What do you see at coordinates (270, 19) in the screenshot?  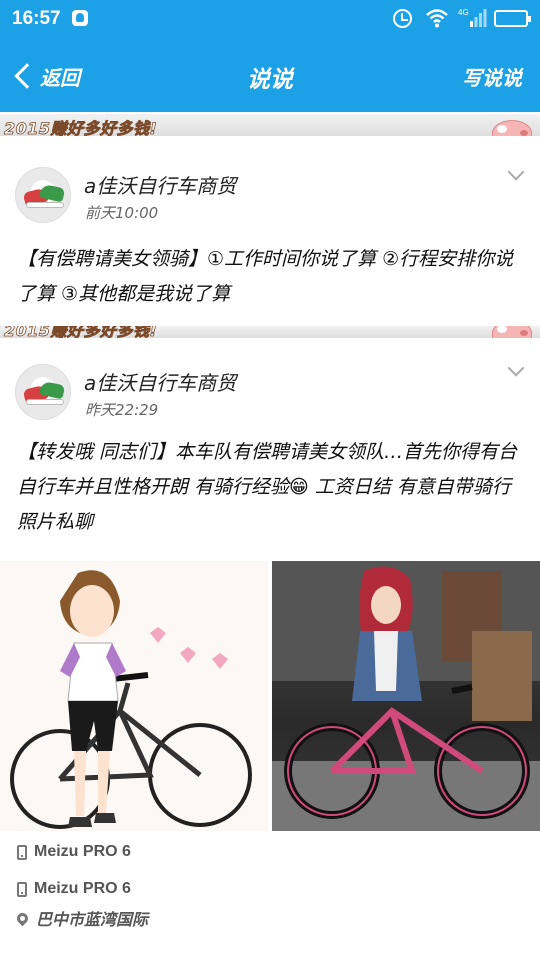 I see `status-bar: 16:57 4G` at bounding box center [270, 19].